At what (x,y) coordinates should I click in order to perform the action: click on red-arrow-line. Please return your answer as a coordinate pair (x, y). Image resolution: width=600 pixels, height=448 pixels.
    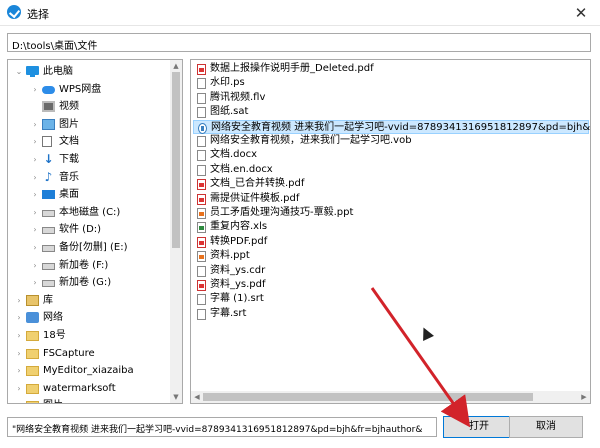
    Looking at the image, I should click on (420, 357).